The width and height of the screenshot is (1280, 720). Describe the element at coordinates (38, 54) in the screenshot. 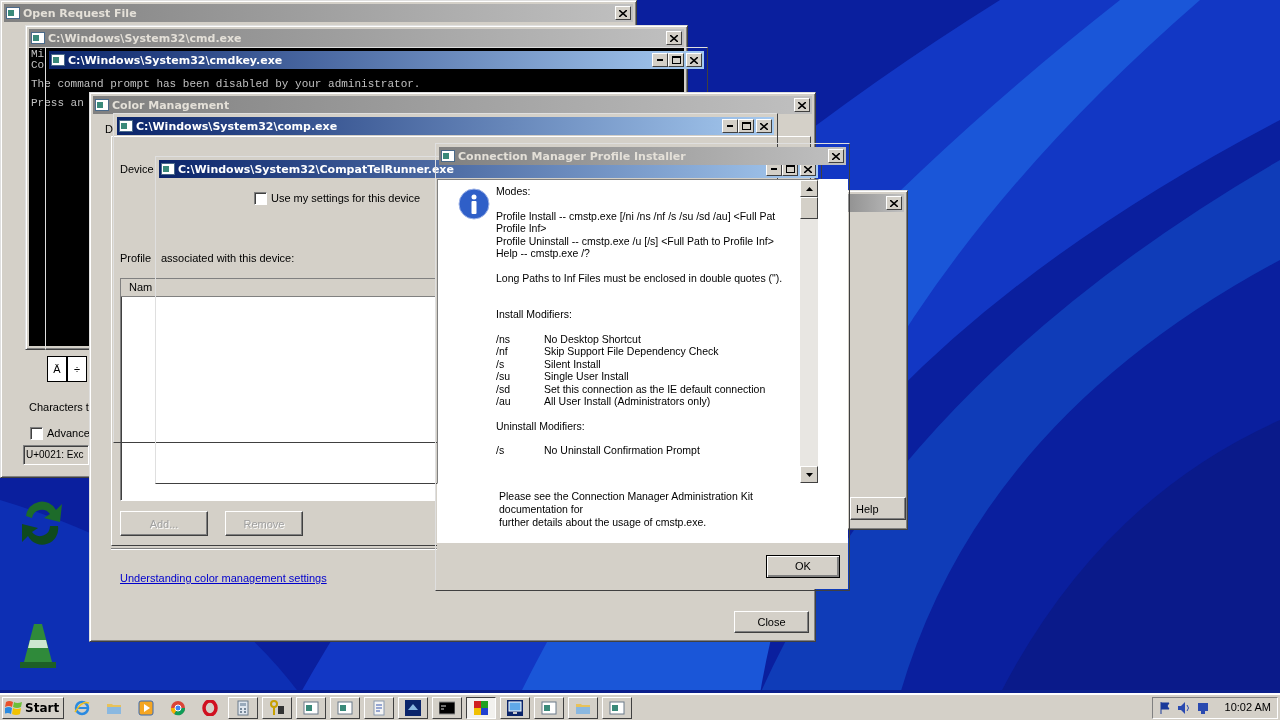

I see `console-line: Mi` at that location.